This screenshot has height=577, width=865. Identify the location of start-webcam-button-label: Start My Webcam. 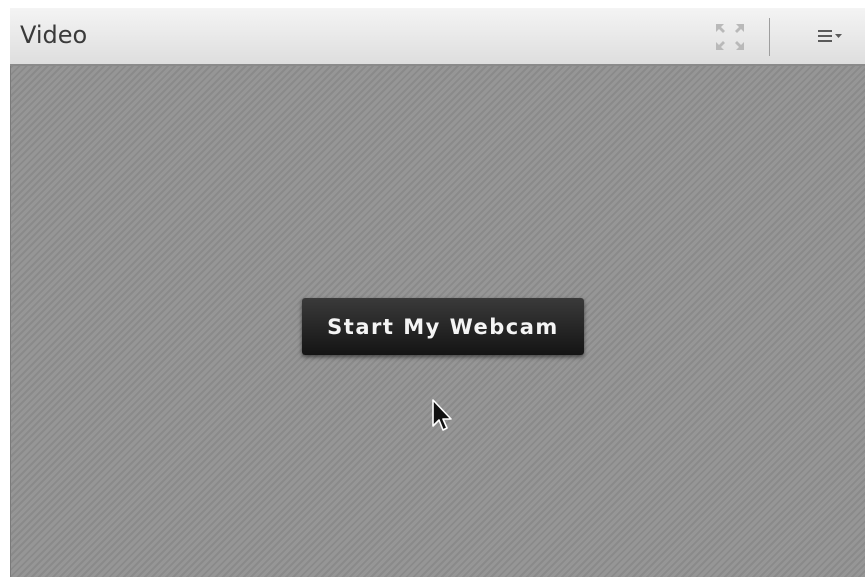
(443, 326).